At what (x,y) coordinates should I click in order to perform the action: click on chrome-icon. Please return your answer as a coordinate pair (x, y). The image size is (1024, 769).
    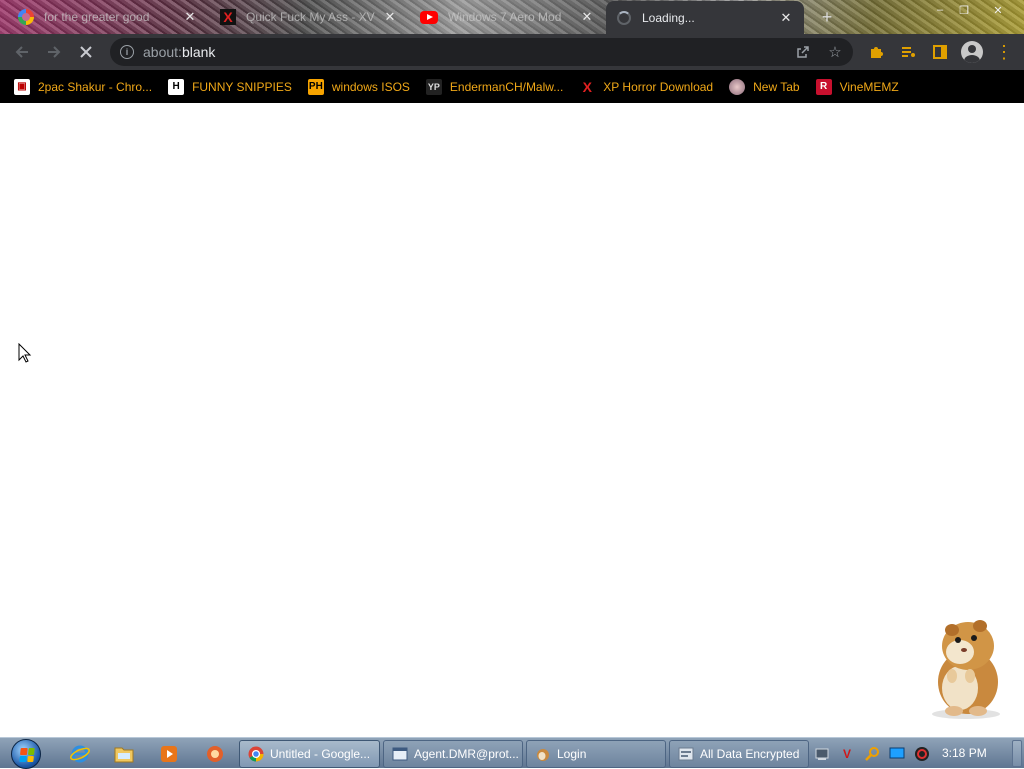
    Looking at the image, I should click on (256, 754).